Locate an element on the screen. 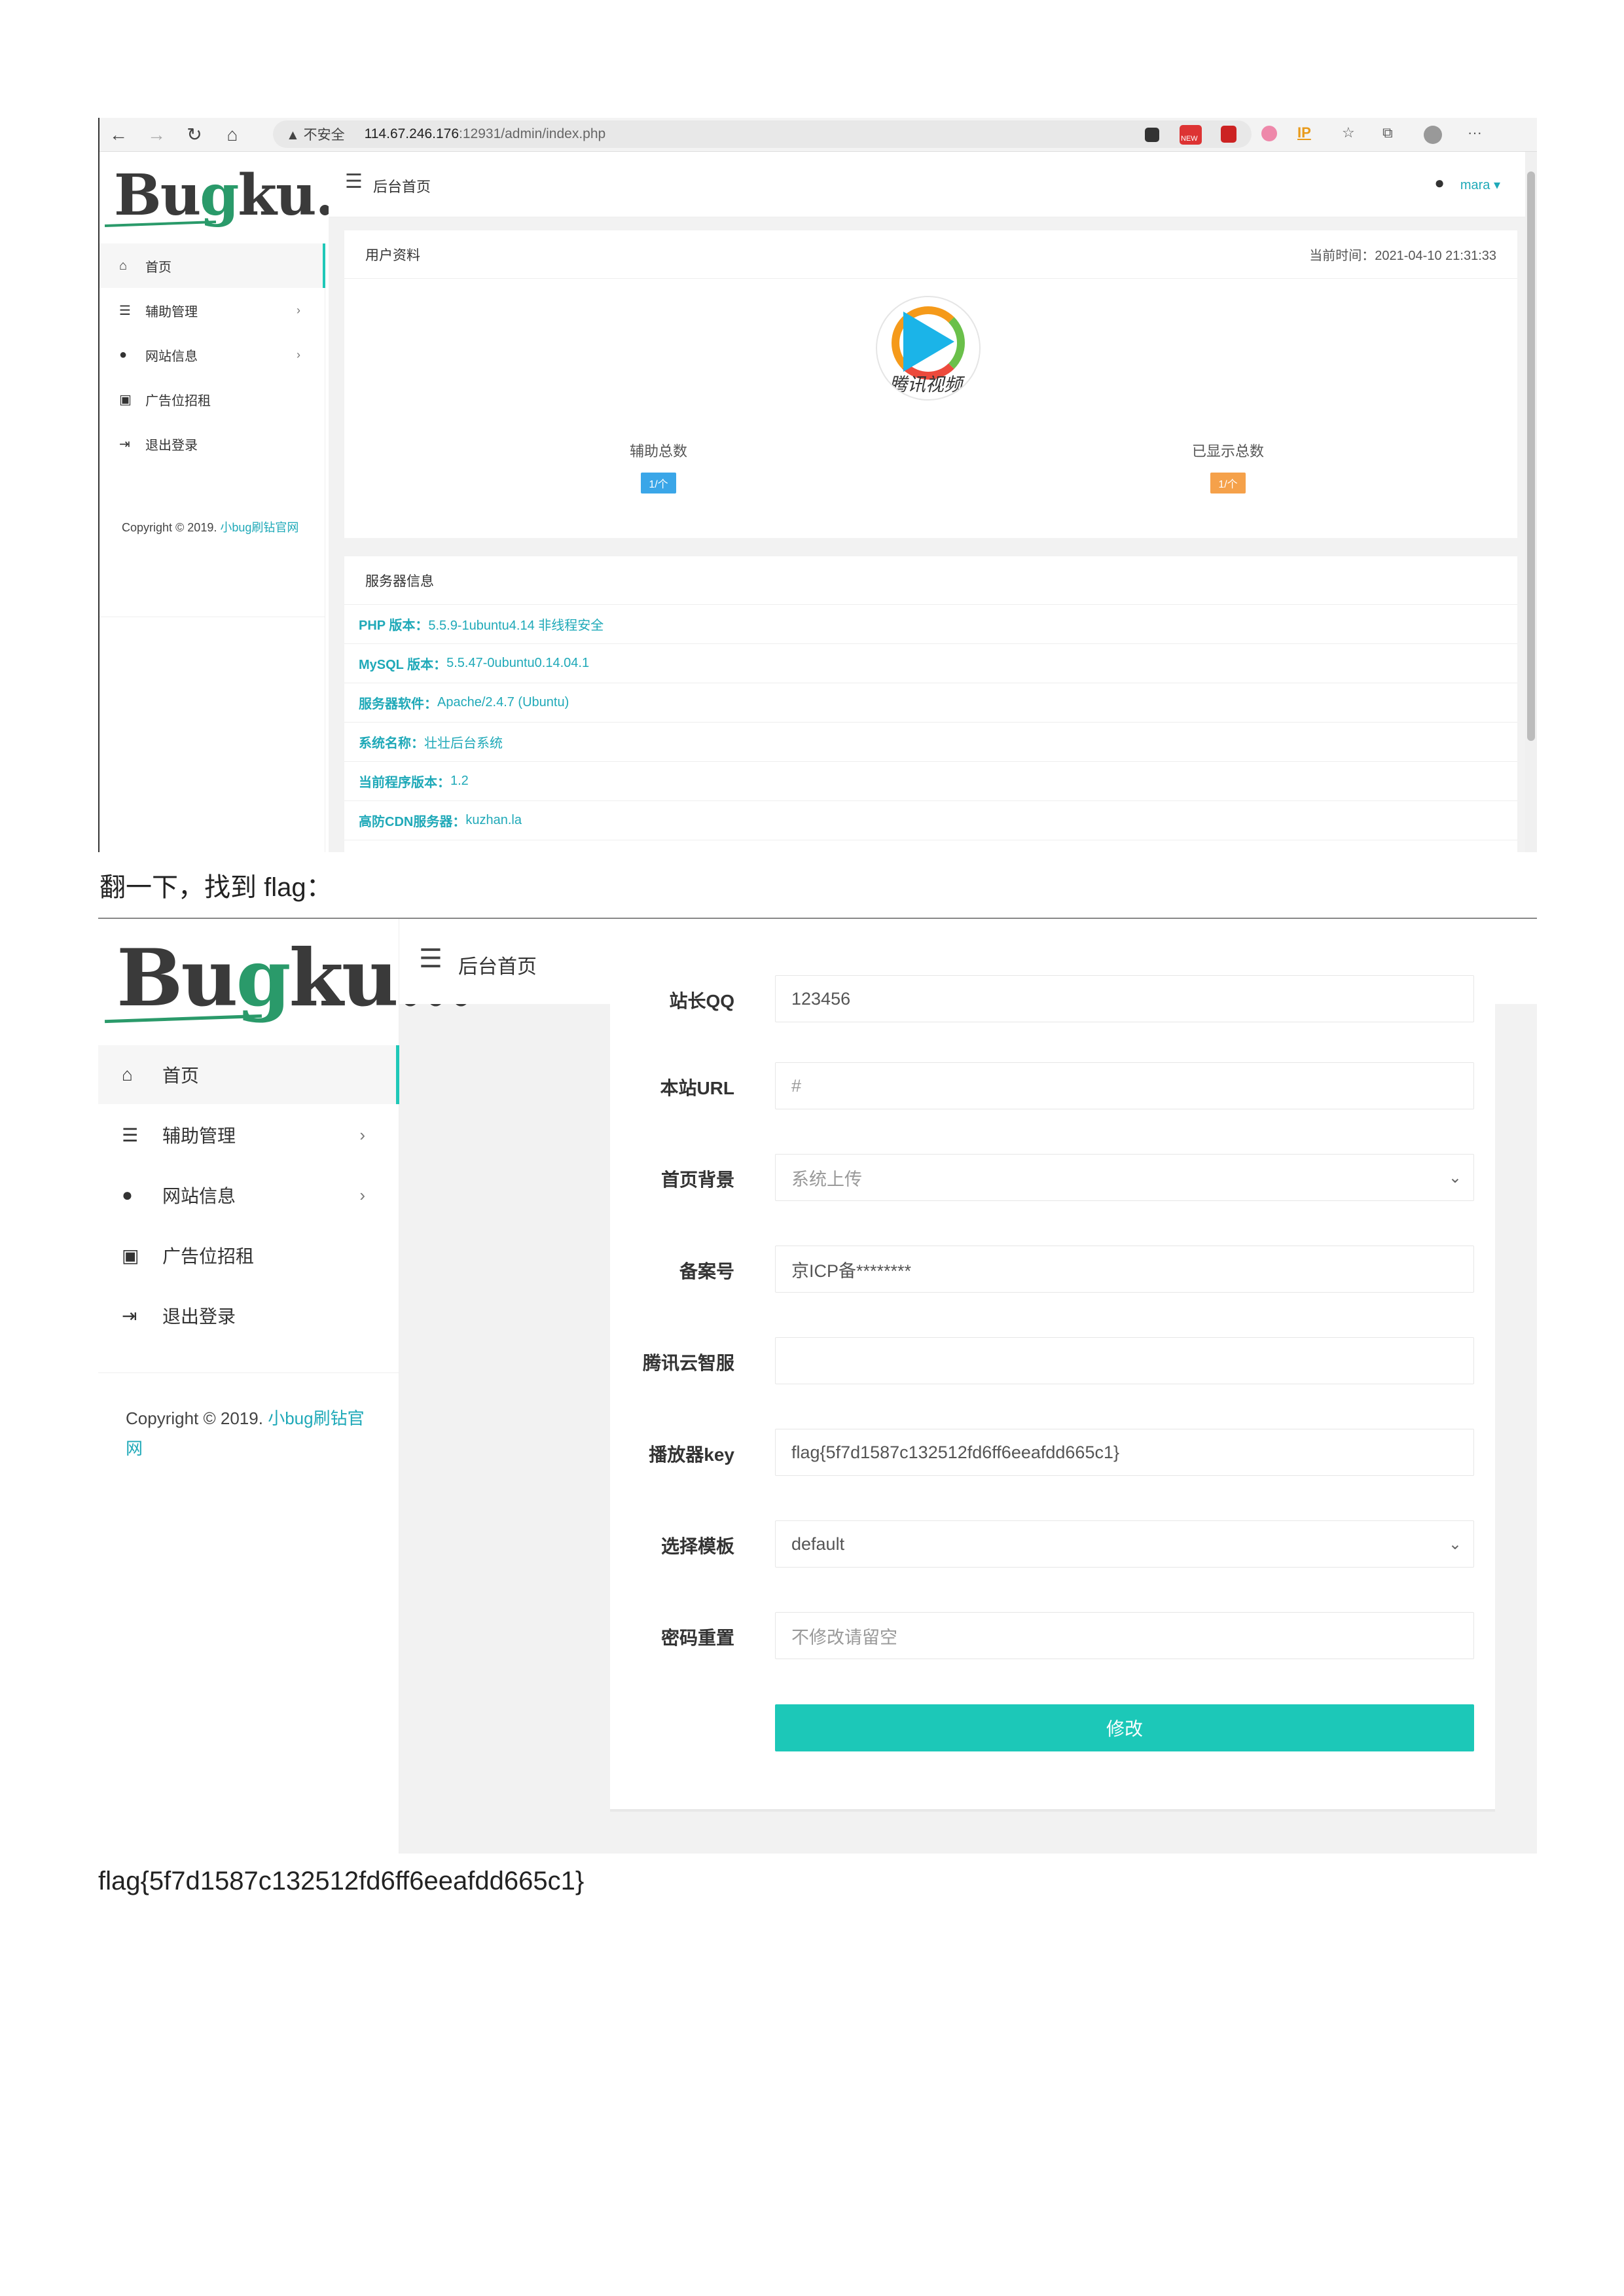 The width and height of the screenshot is (1624, 2296). profile-card-header: 用户资料 当前时间：2021-04-10 21:31:33 is located at coordinates (930, 254).